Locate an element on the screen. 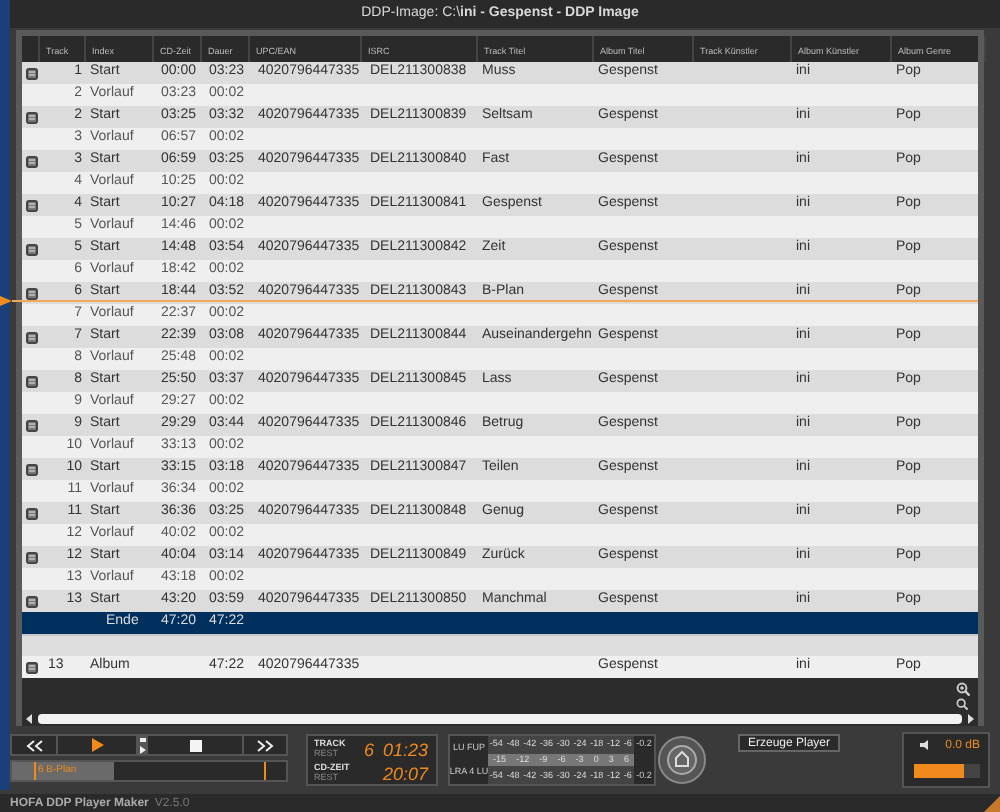 Image resolution: width=1000 pixels, height=812 pixels. scroll-left-icon is located at coordinates (30, 719).